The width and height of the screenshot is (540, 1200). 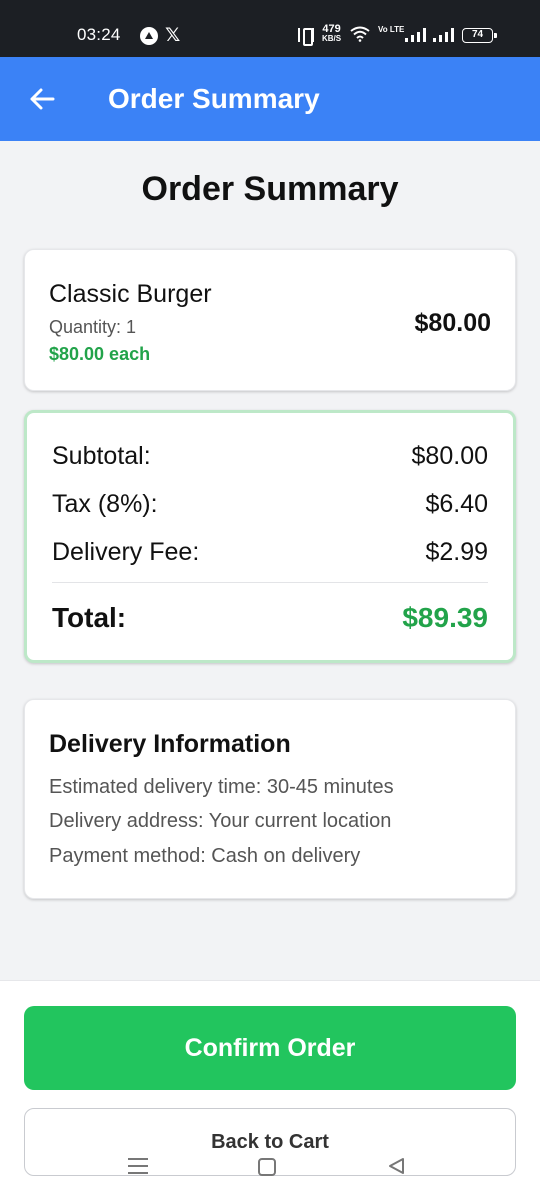 I want to click on volte-icon: Vo LTE, so click(x=391, y=29).